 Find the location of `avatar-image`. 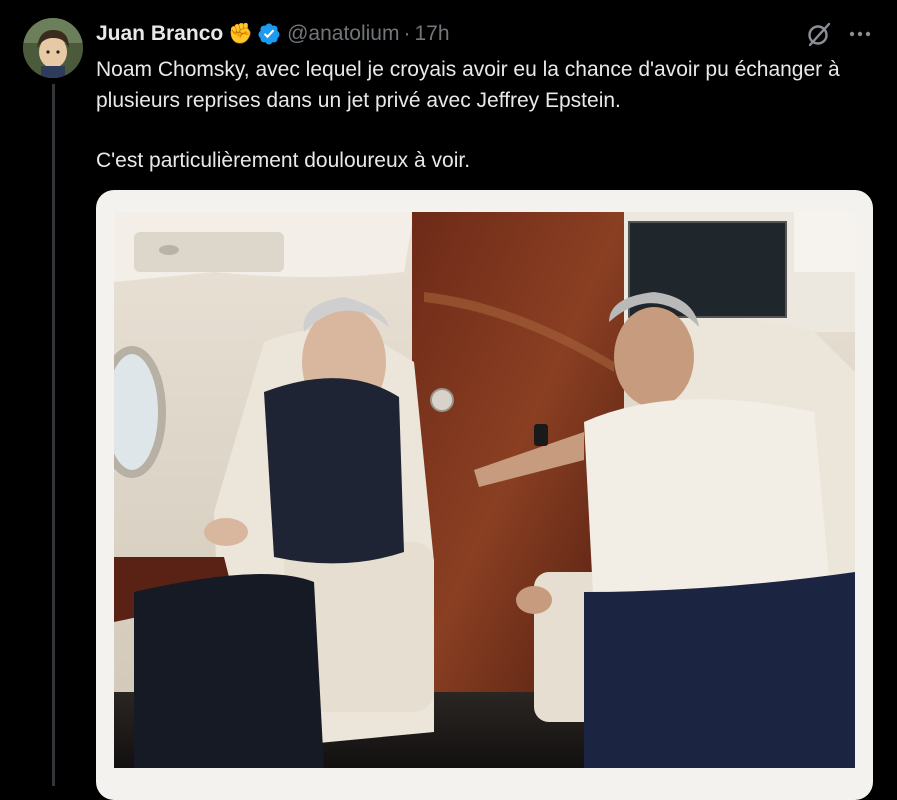

avatar-image is located at coordinates (53, 48).